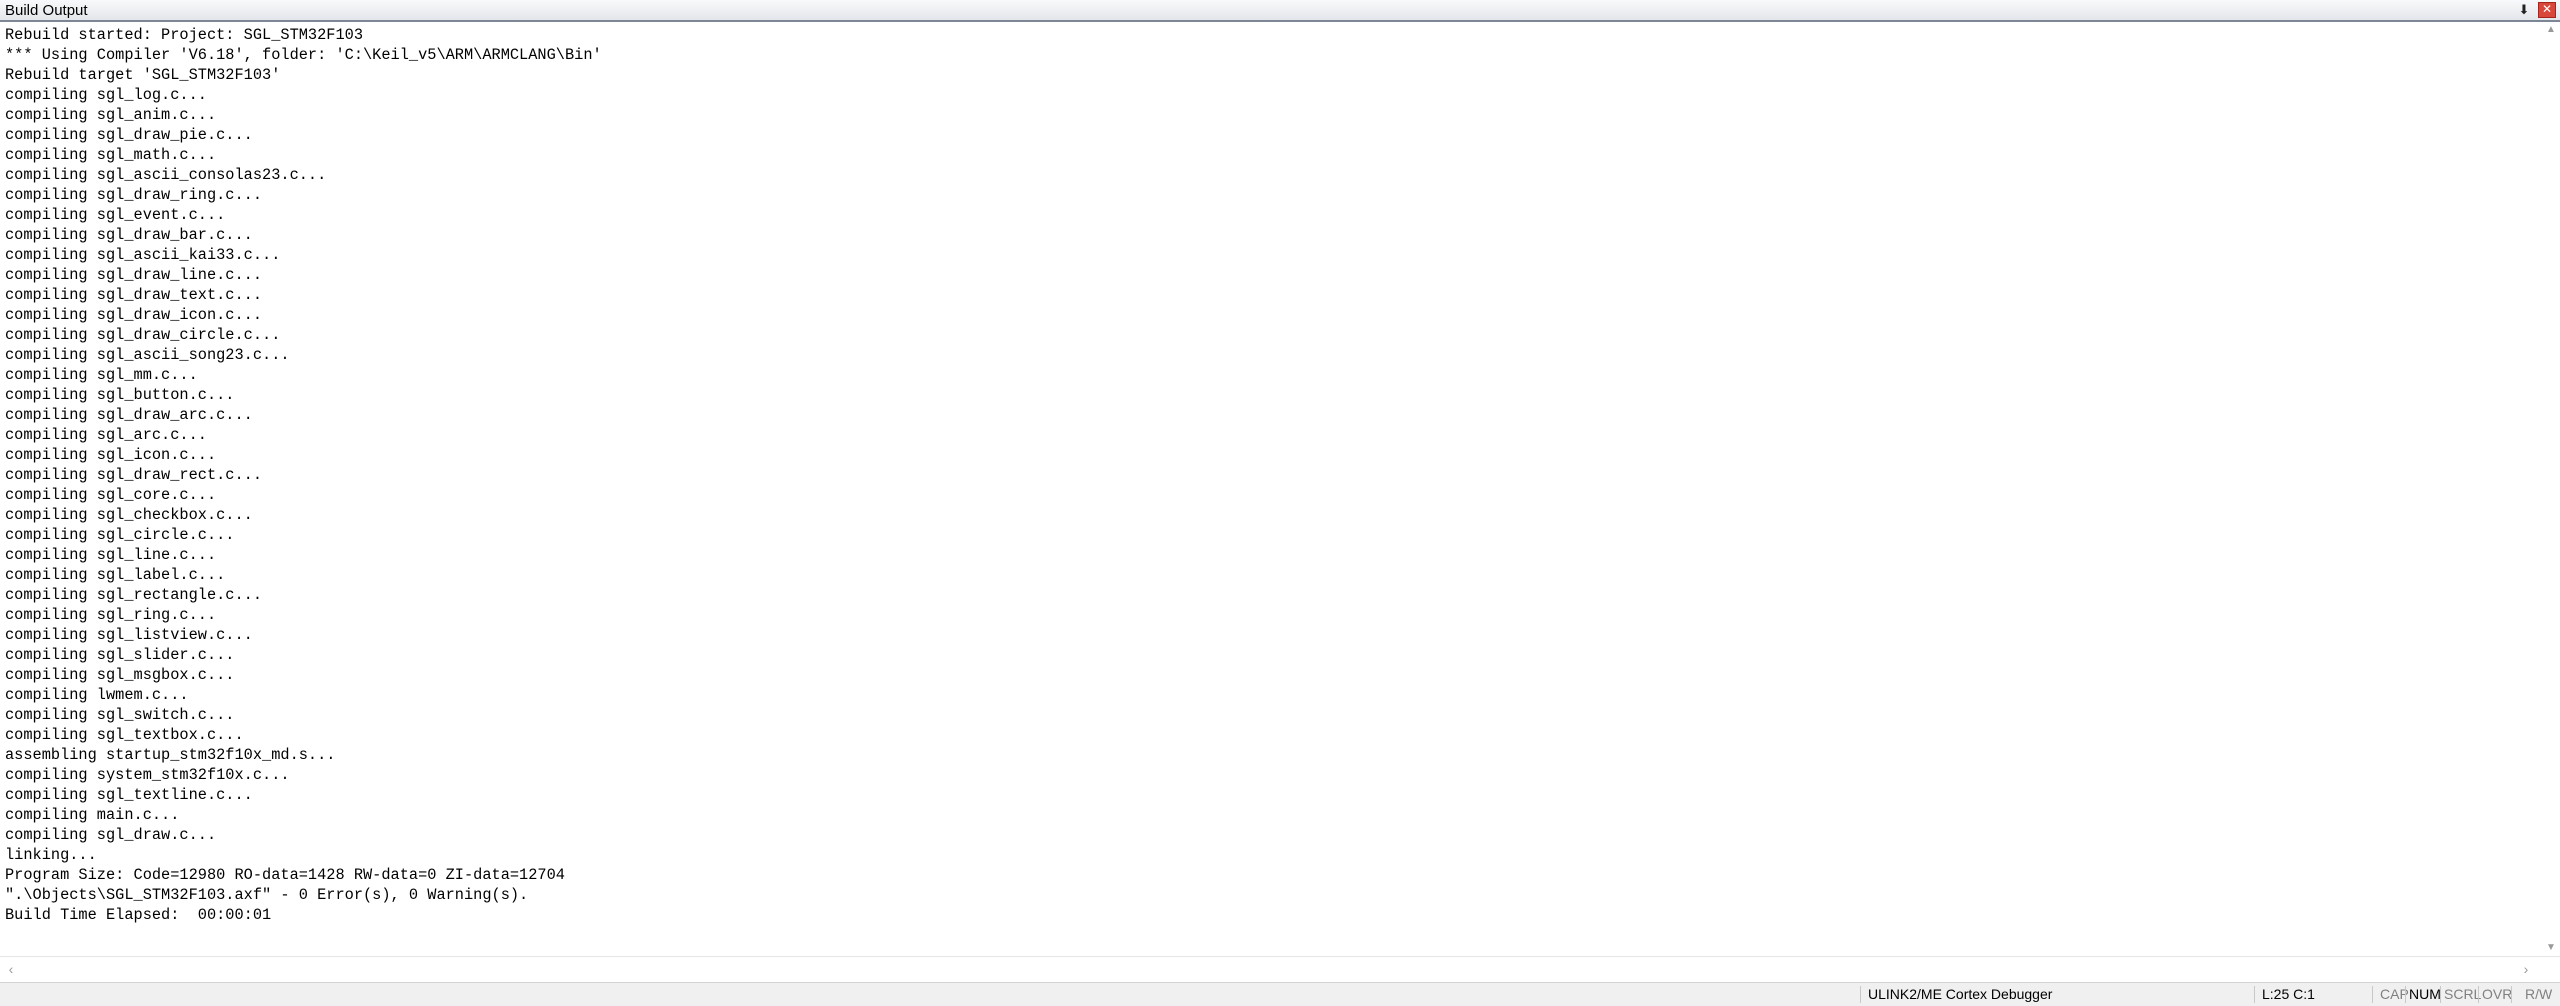 This screenshot has width=2560, height=1006. I want to click on scroll-down-icon: ▼, so click(2551, 948).